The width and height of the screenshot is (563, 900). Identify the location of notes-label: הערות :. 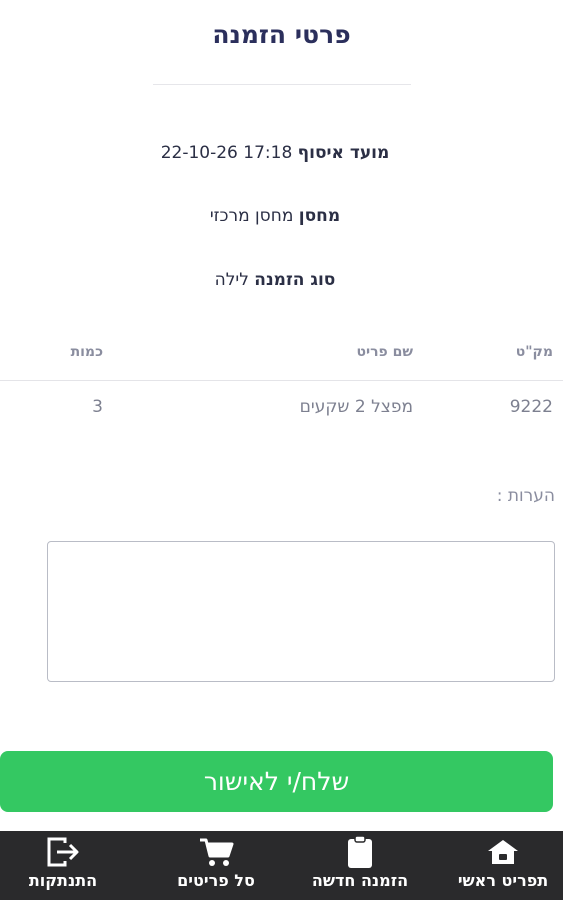
(525, 496).